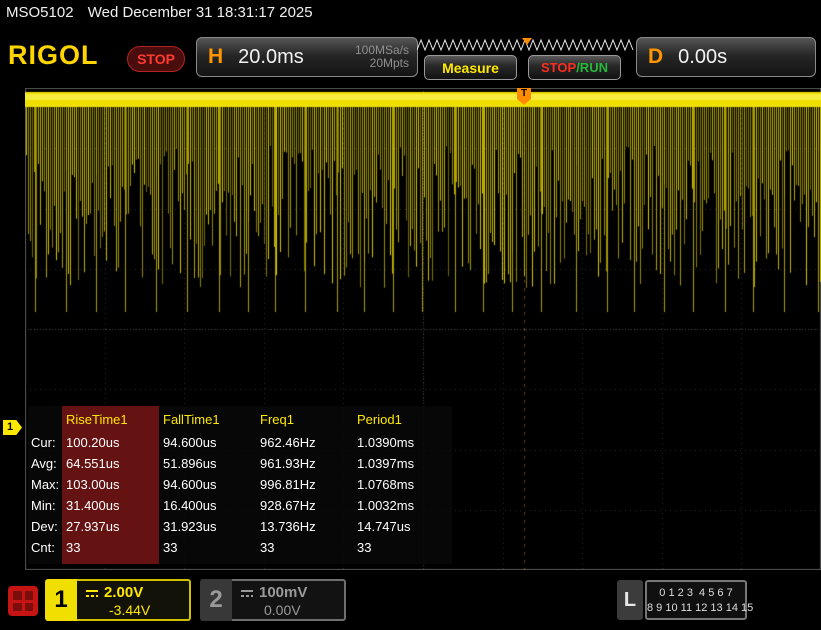 This screenshot has width=821, height=630. What do you see at coordinates (559, 67) in the screenshot?
I see `stop-label: STOP` at bounding box center [559, 67].